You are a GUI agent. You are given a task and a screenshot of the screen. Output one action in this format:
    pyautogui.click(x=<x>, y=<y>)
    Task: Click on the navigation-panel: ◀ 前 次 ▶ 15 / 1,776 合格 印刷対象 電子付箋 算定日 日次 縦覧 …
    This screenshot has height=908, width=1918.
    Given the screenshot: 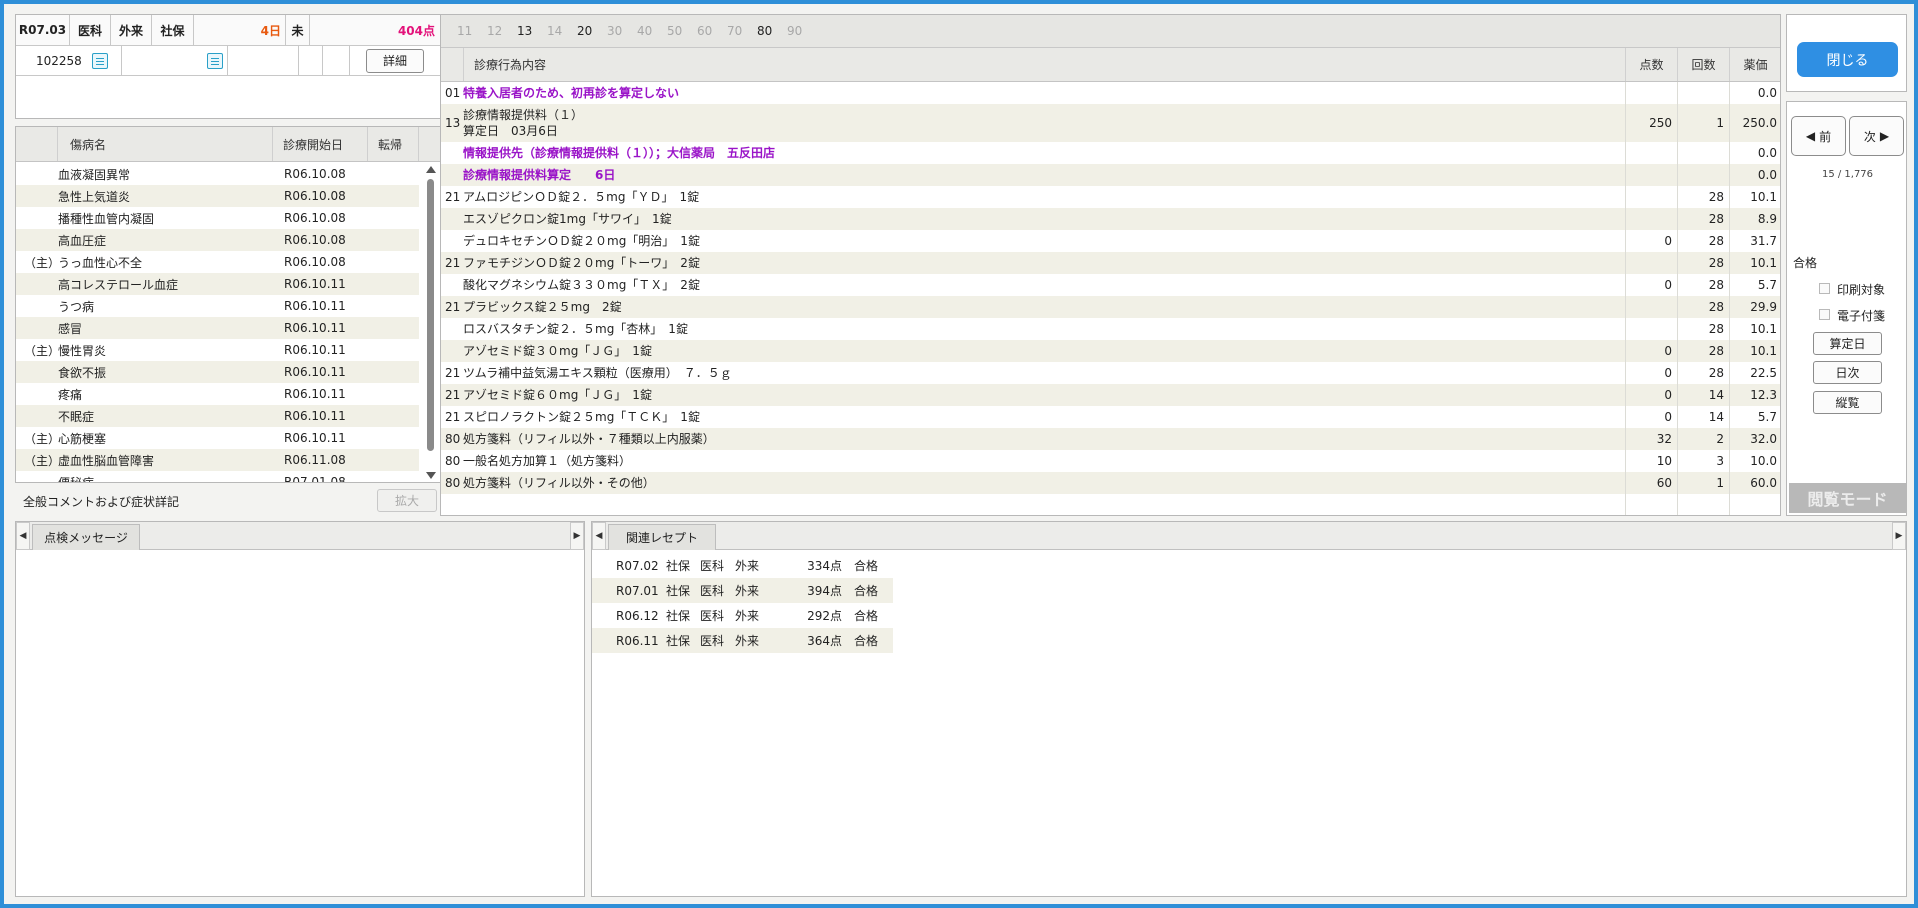 What is the action you would take?
    pyautogui.click(x=1846, y=308)
    